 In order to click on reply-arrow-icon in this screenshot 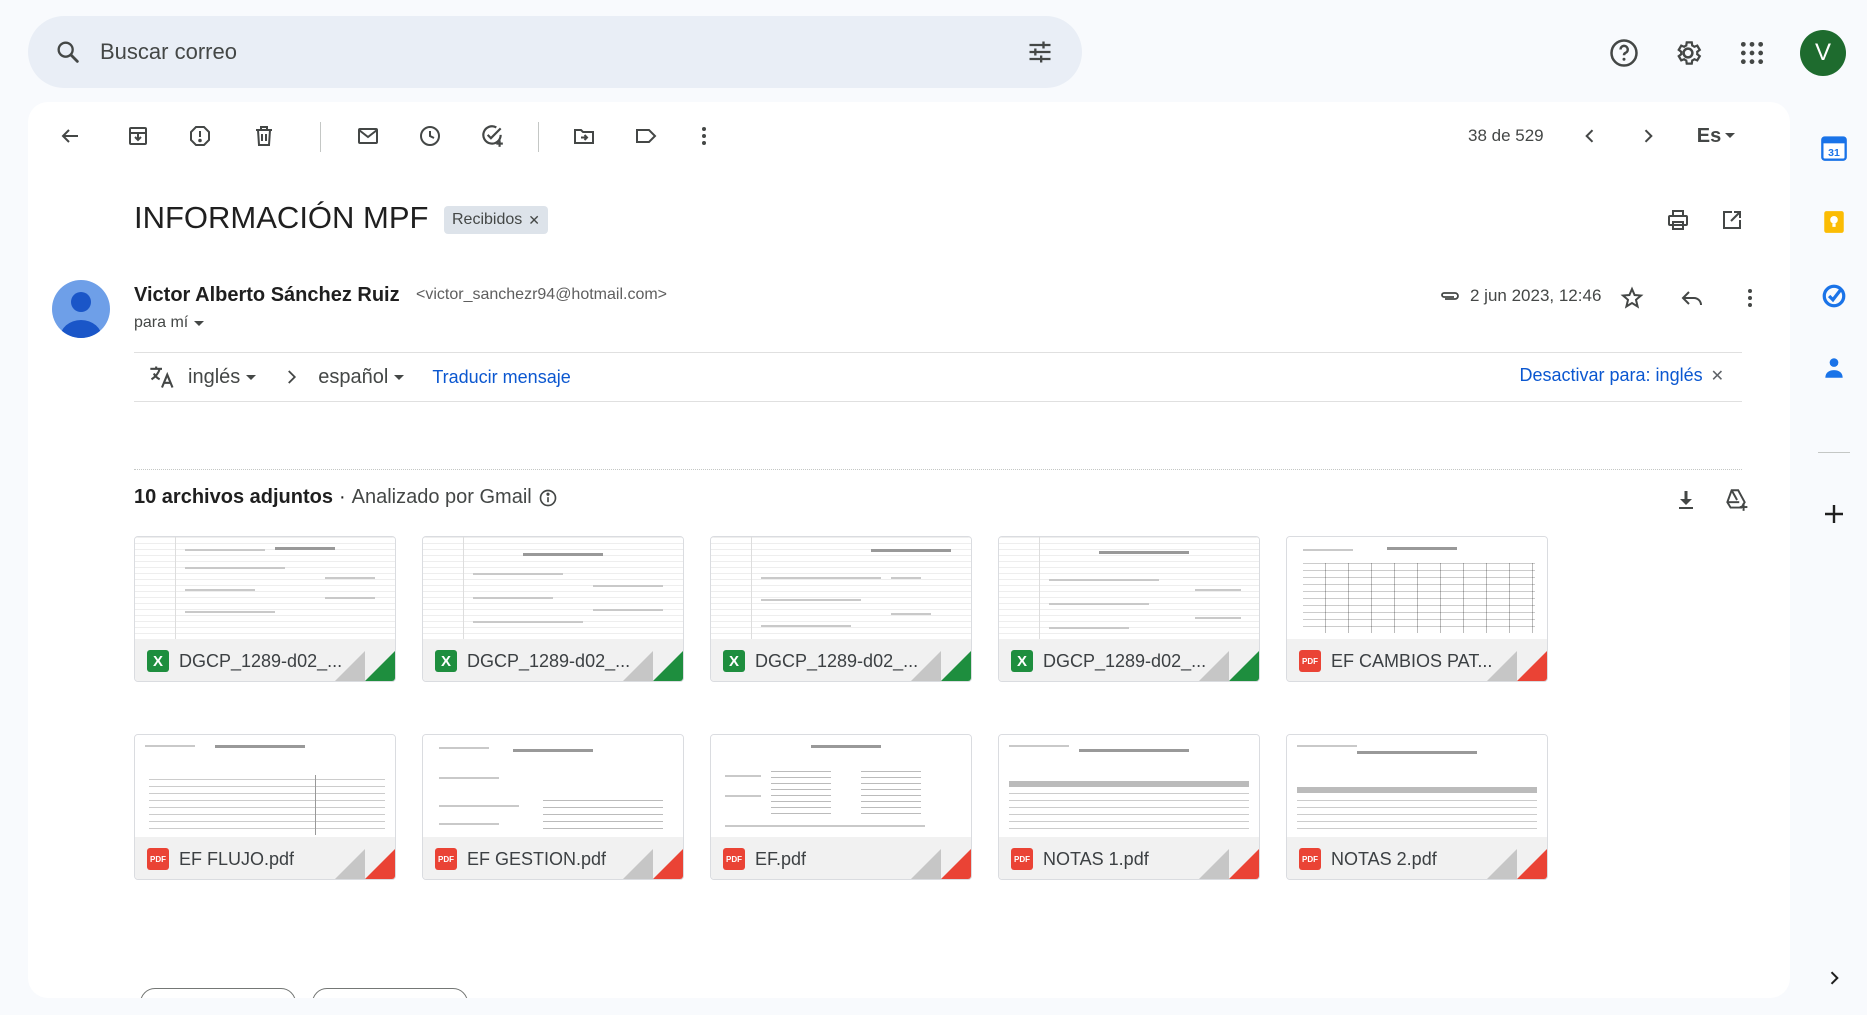, I will do `click(1692, 298)`.